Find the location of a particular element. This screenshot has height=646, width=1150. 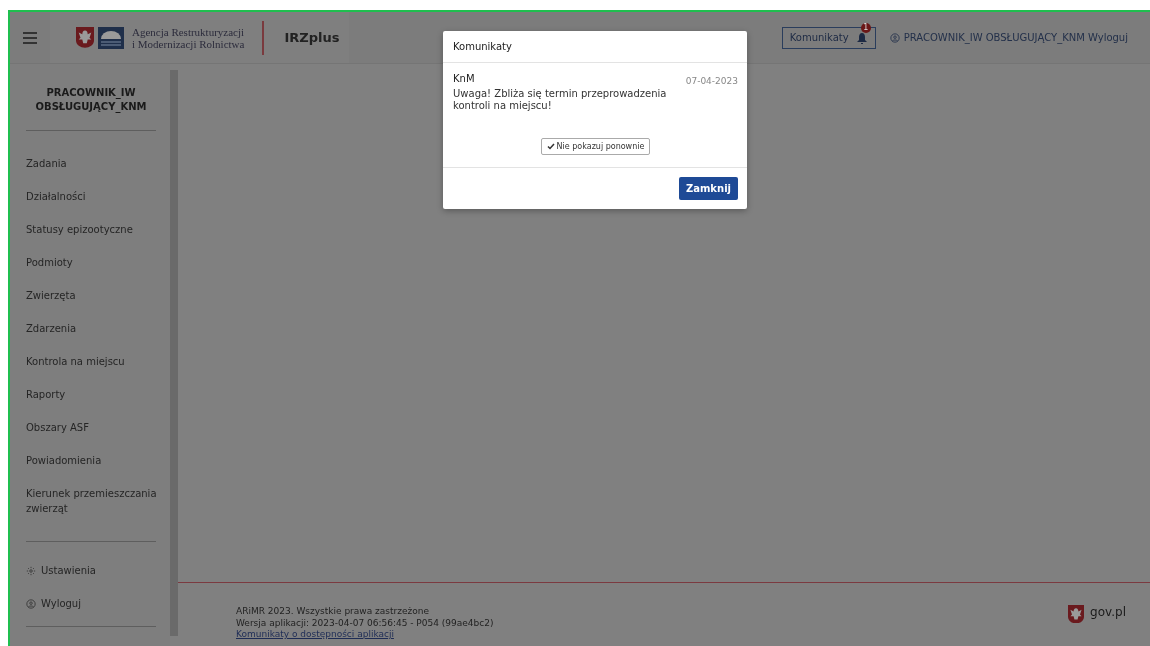

sidebar-user-name: PRACOWNIK_IW OBSŁUGUJĄCY_KNM is located at coordinates (91, 100).